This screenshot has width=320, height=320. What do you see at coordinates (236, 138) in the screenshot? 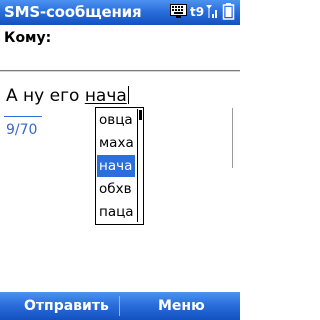
I see `message-scrollbar` at bounding box center [236, 138].